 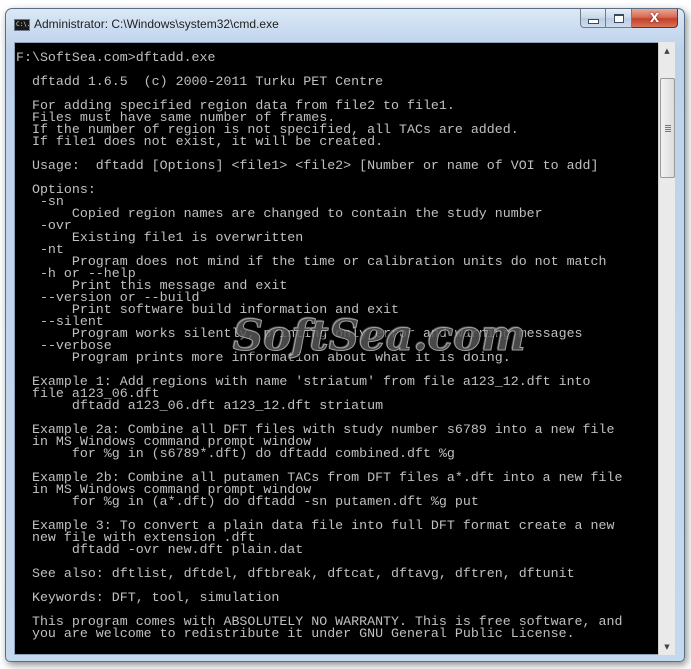 I want to click on scroll-up-button: ▲, so click(x=667, y=50).